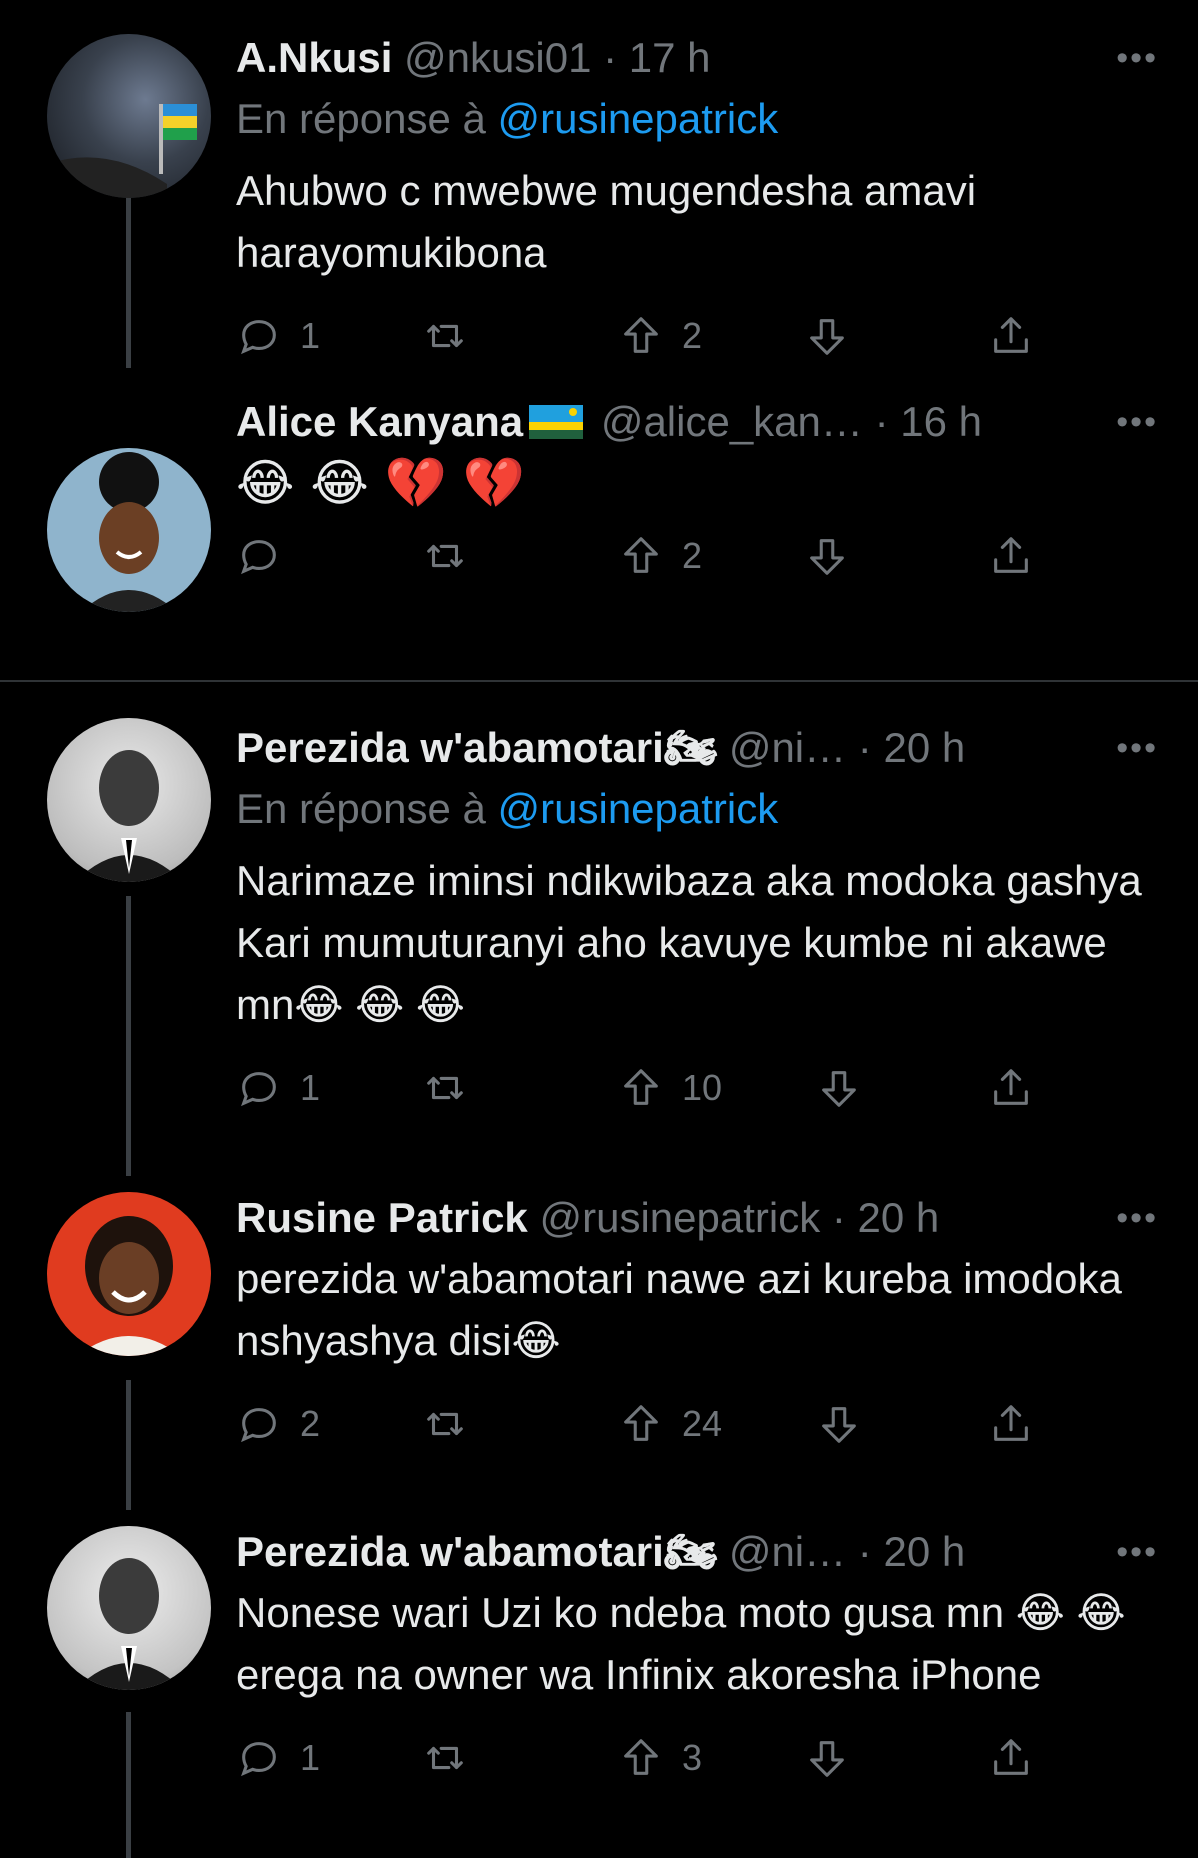  I want to click on action-bar: 1 2, so click(697, 336).